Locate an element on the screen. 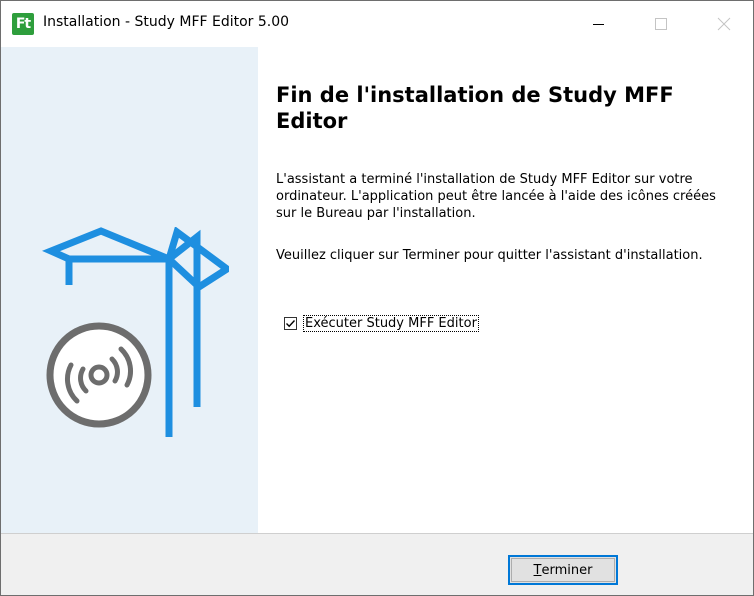 This screenshot has height=596, width=754. maximize-button is located at coordinates (661, 24).